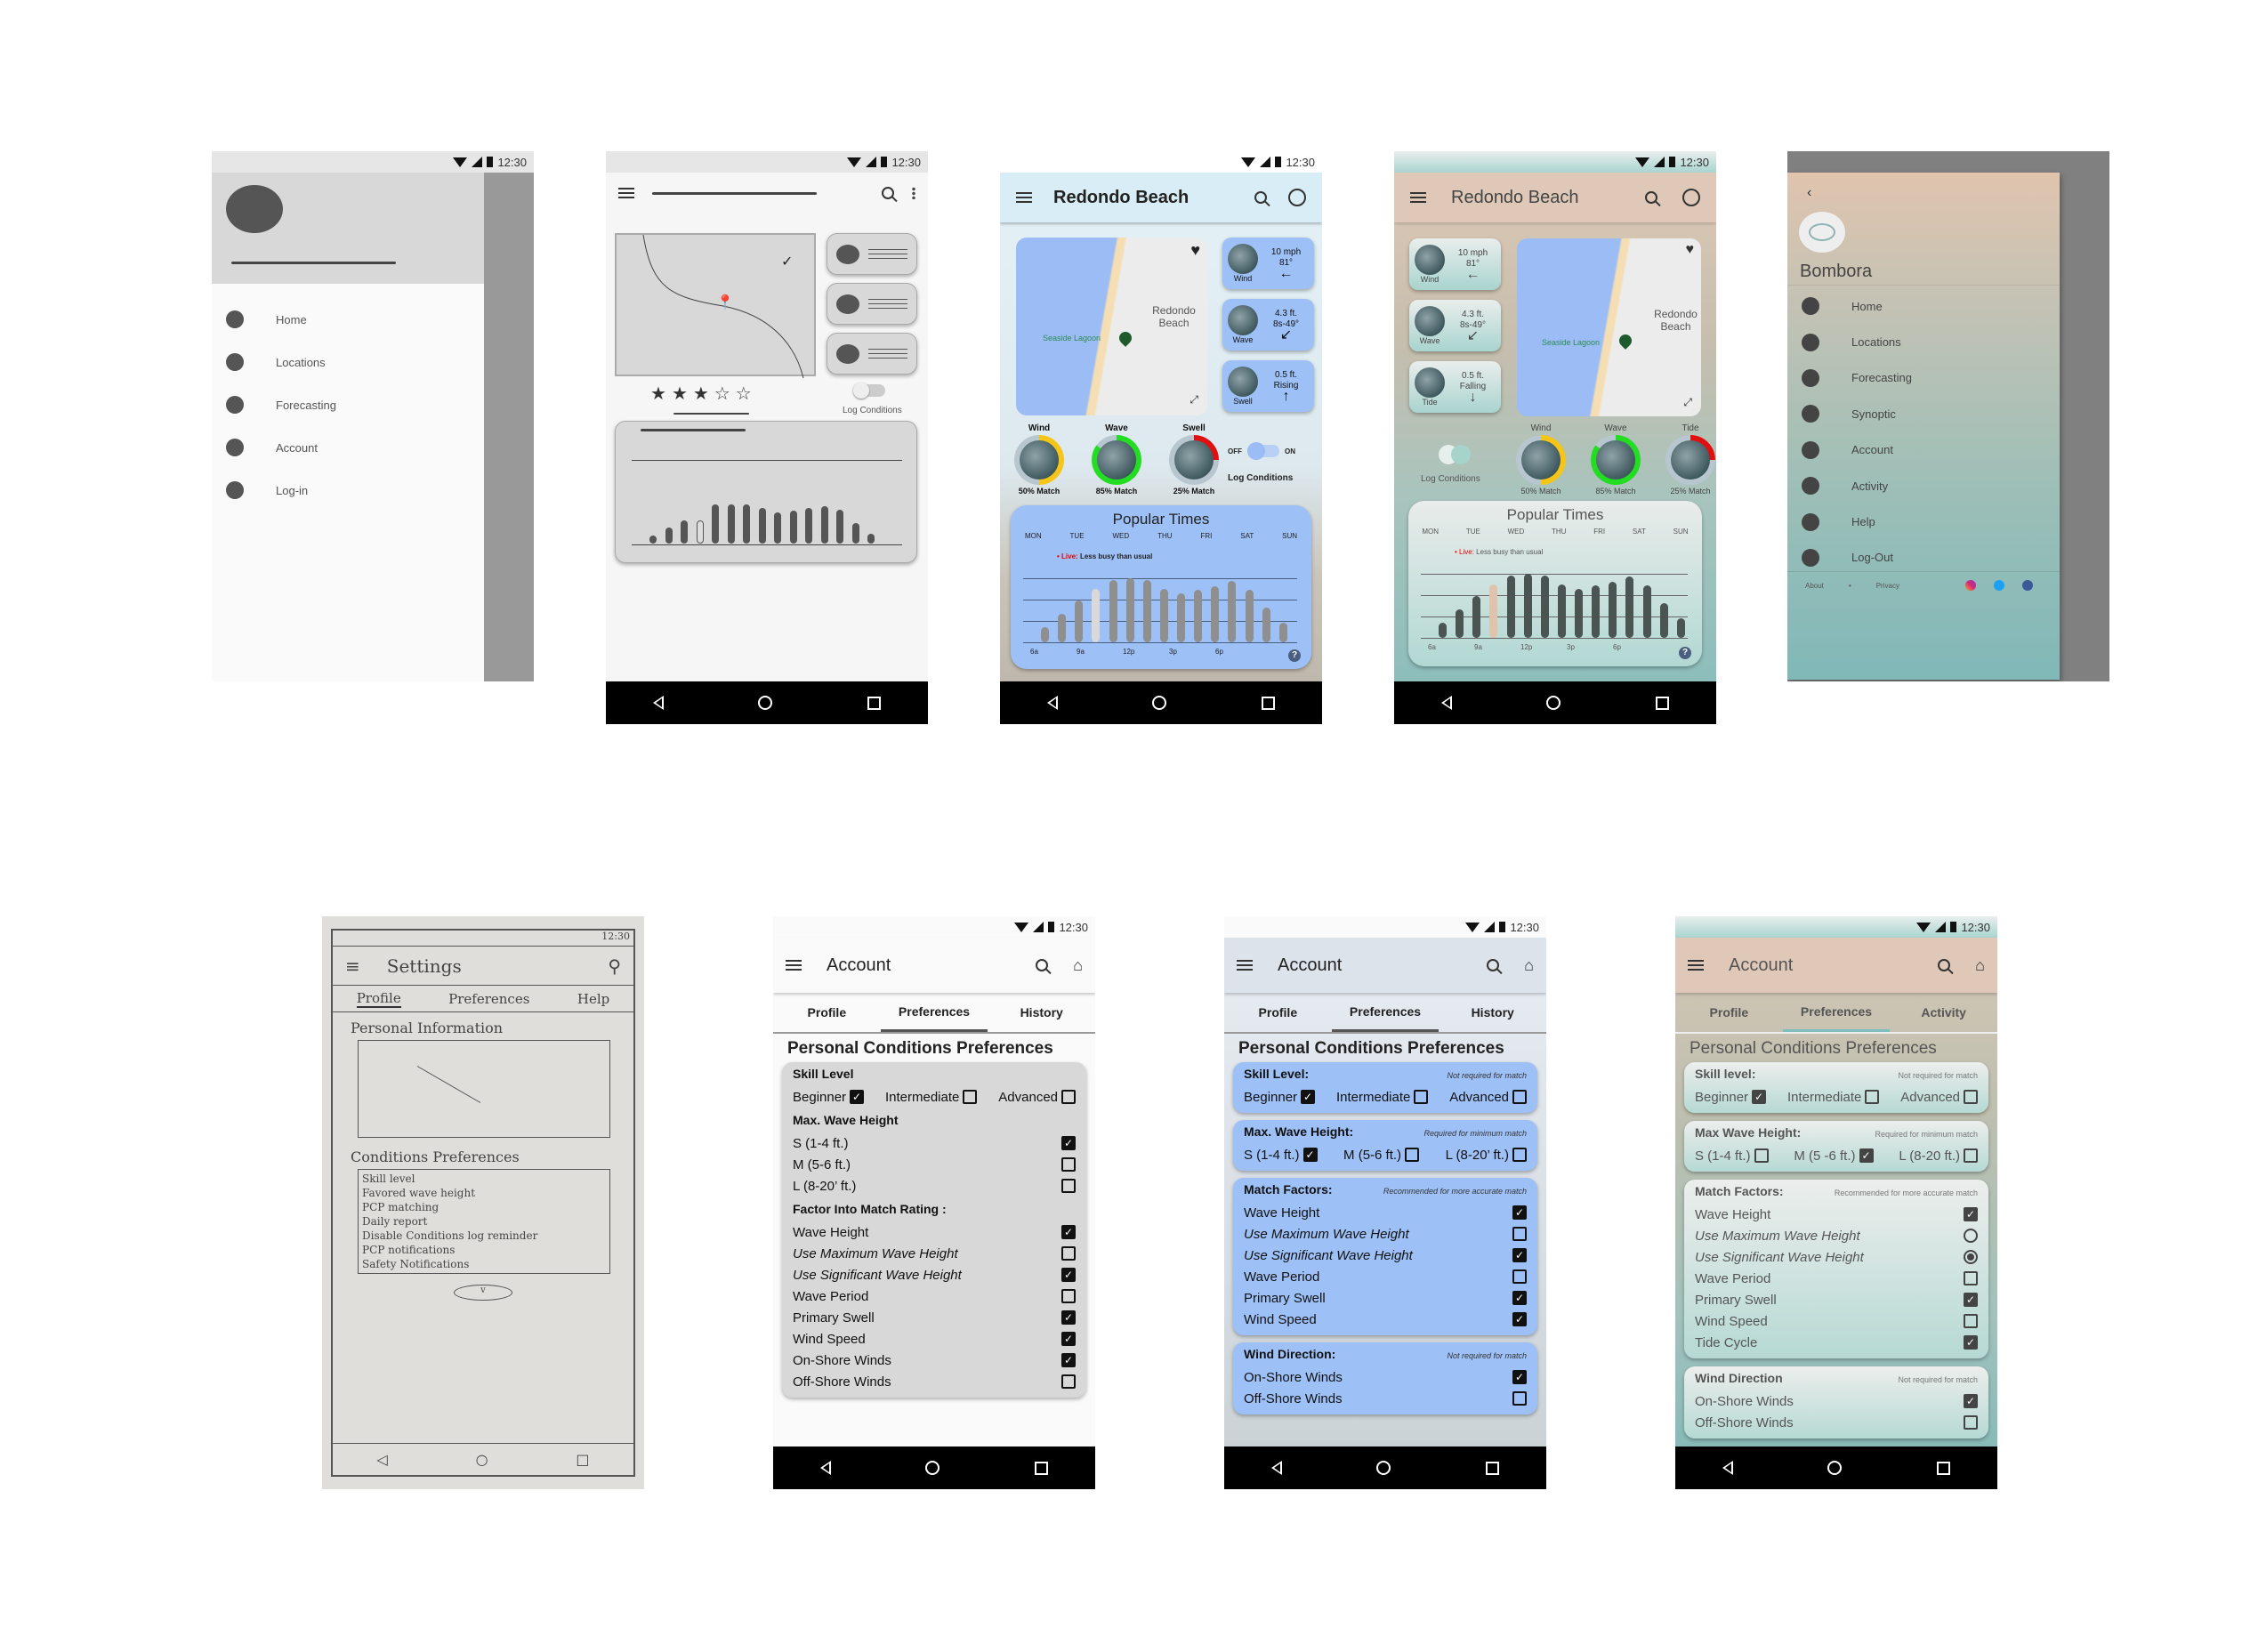 This screenshot has height=1652, width=2242. I want to click on option-row-wave-height: Wave Height ✓, so click(1385, 1212).